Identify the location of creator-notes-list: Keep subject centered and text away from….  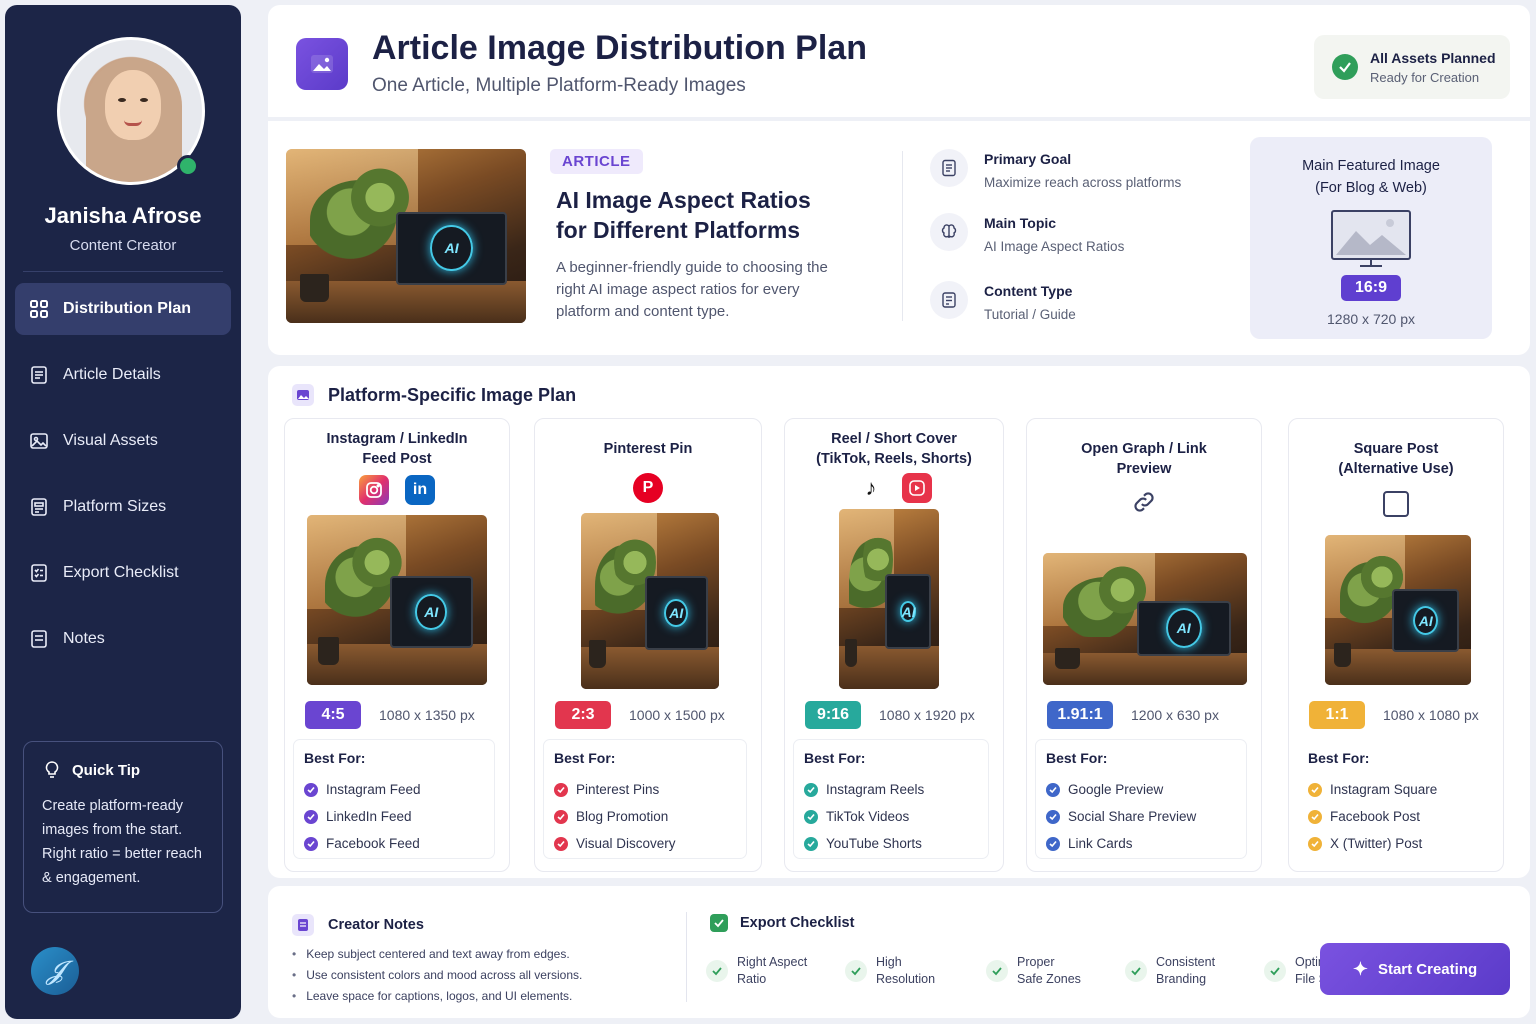
(437, 975).